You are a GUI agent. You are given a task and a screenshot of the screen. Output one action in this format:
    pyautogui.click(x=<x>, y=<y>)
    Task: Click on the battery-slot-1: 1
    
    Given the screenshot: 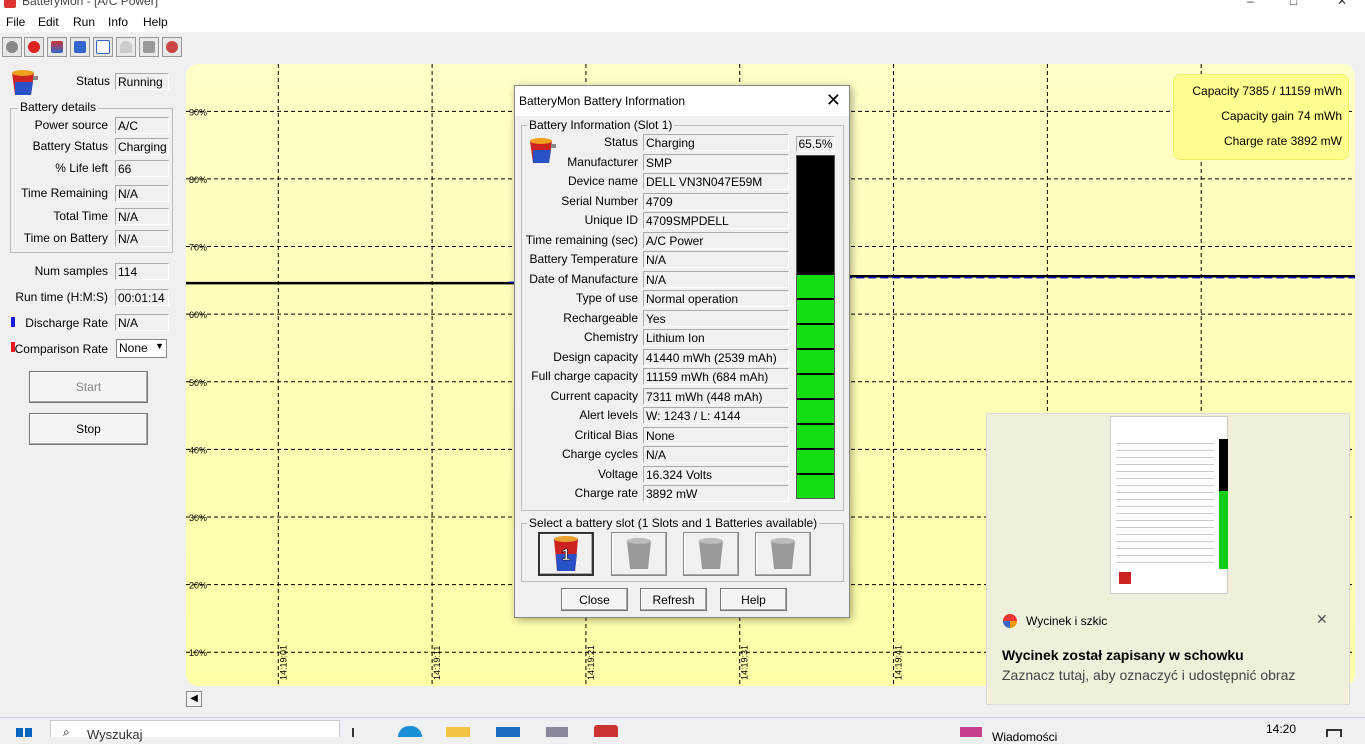 What is the action you would take?
    pyautogui.click(x=566, y=554)
    